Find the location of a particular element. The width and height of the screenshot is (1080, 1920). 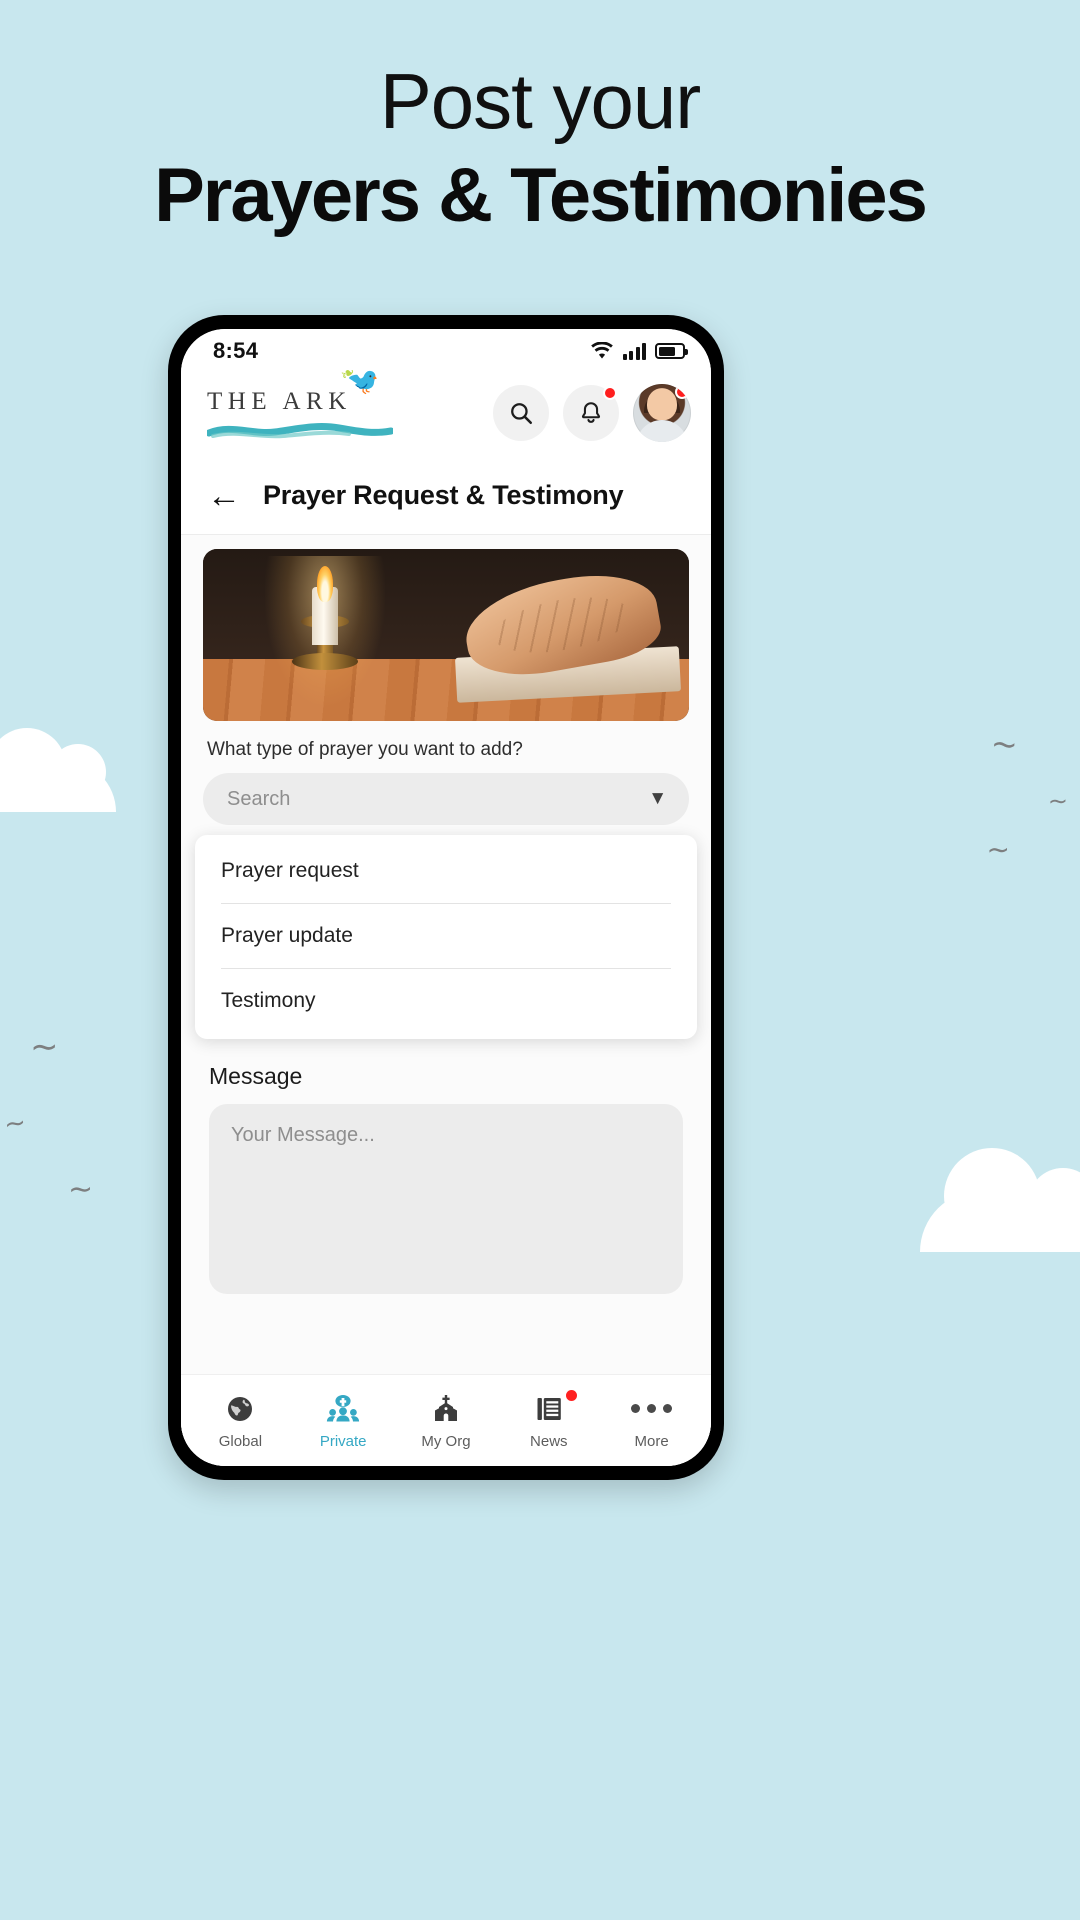

dove-icon: 🐦 is located at coordinates (362, 380).